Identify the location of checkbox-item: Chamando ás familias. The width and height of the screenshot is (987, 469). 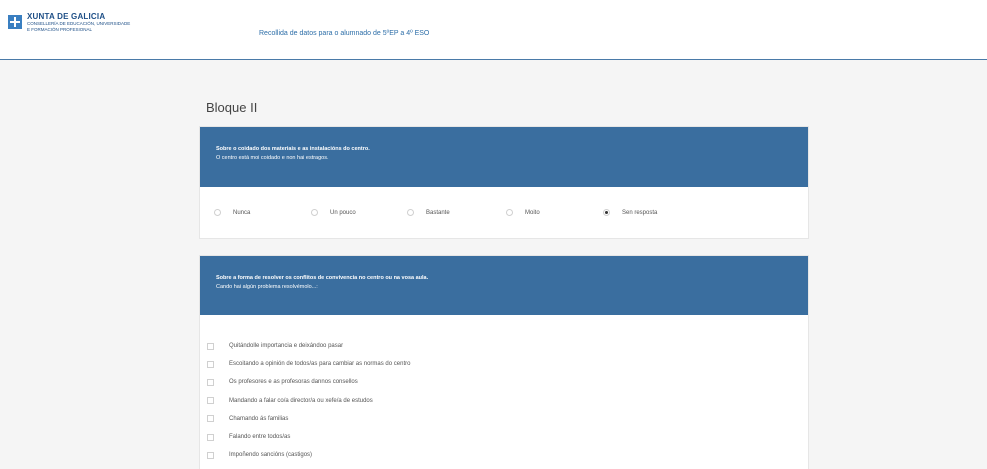
(507, 419).